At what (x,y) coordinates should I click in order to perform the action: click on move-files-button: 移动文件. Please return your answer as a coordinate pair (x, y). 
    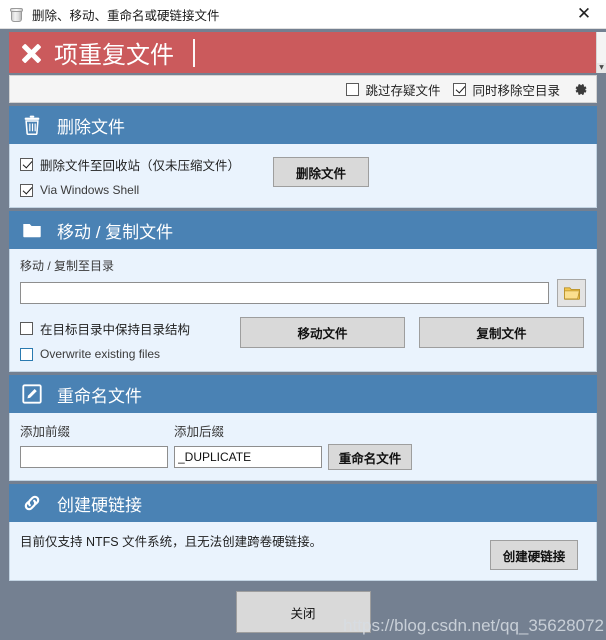
    Looking at the image, I should click on (322, 332).